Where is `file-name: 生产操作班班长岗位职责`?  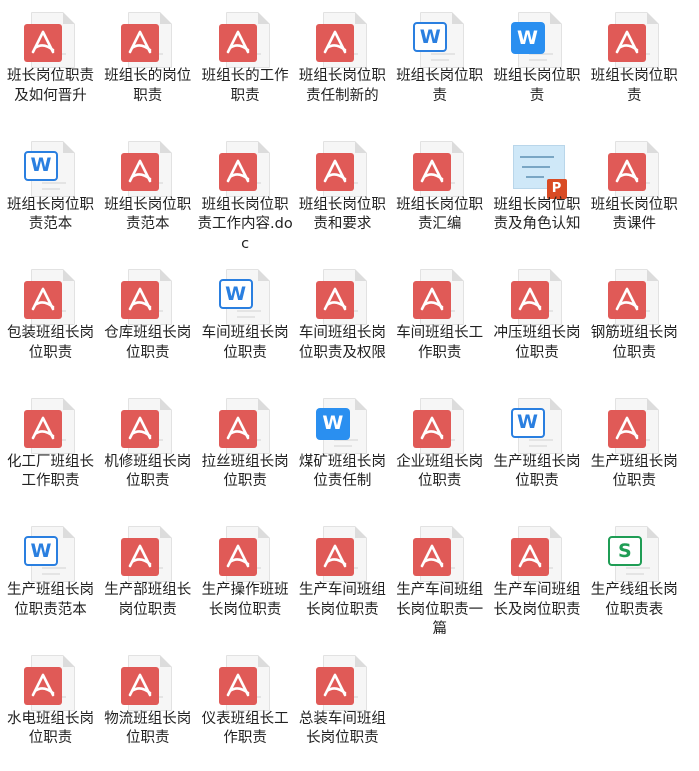
file-name: 生产操作班班长岗位职责 is located at coordinates (245, 600).